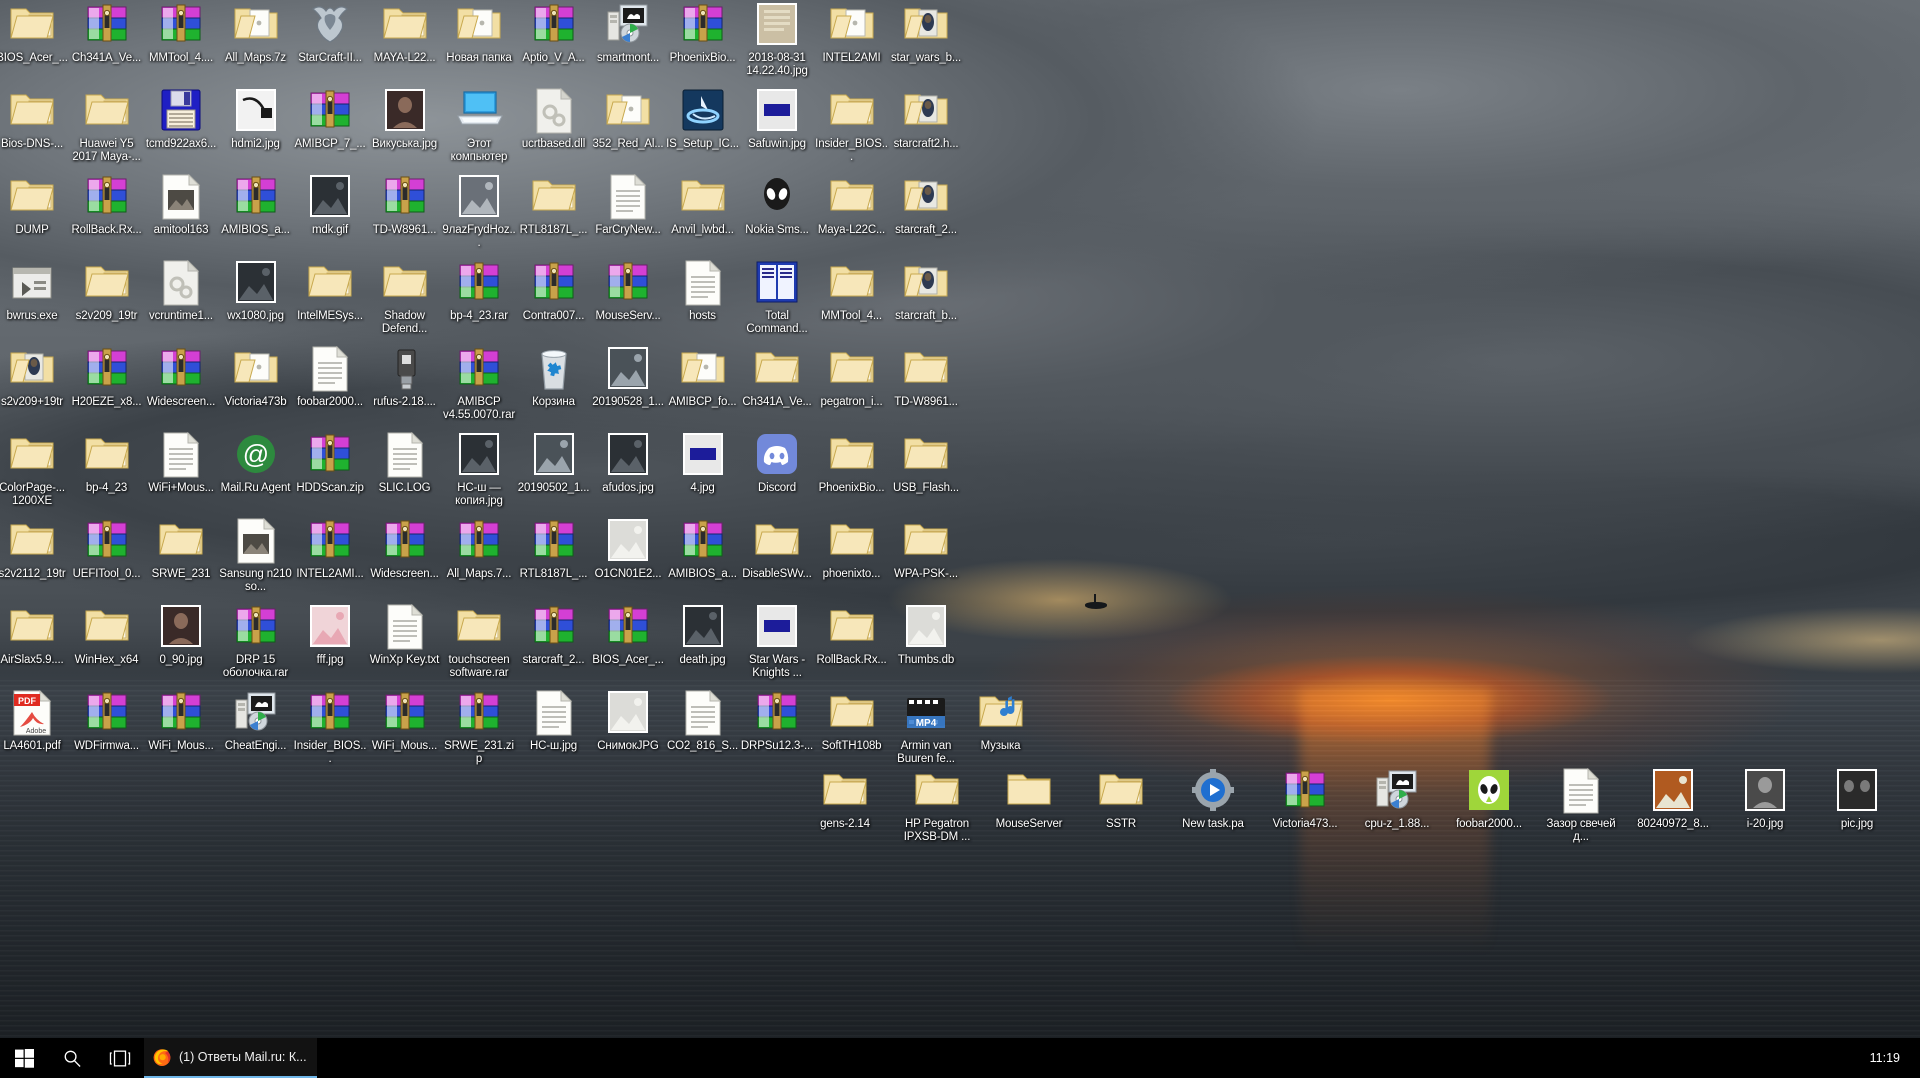 The width and height of the screenshot is (1920, 1078). What do you see at coordinates (34, 469) in the screenshot?
I see `desktop-icon: ColorPage-... 1200XE` at bounding box center [34, 469].